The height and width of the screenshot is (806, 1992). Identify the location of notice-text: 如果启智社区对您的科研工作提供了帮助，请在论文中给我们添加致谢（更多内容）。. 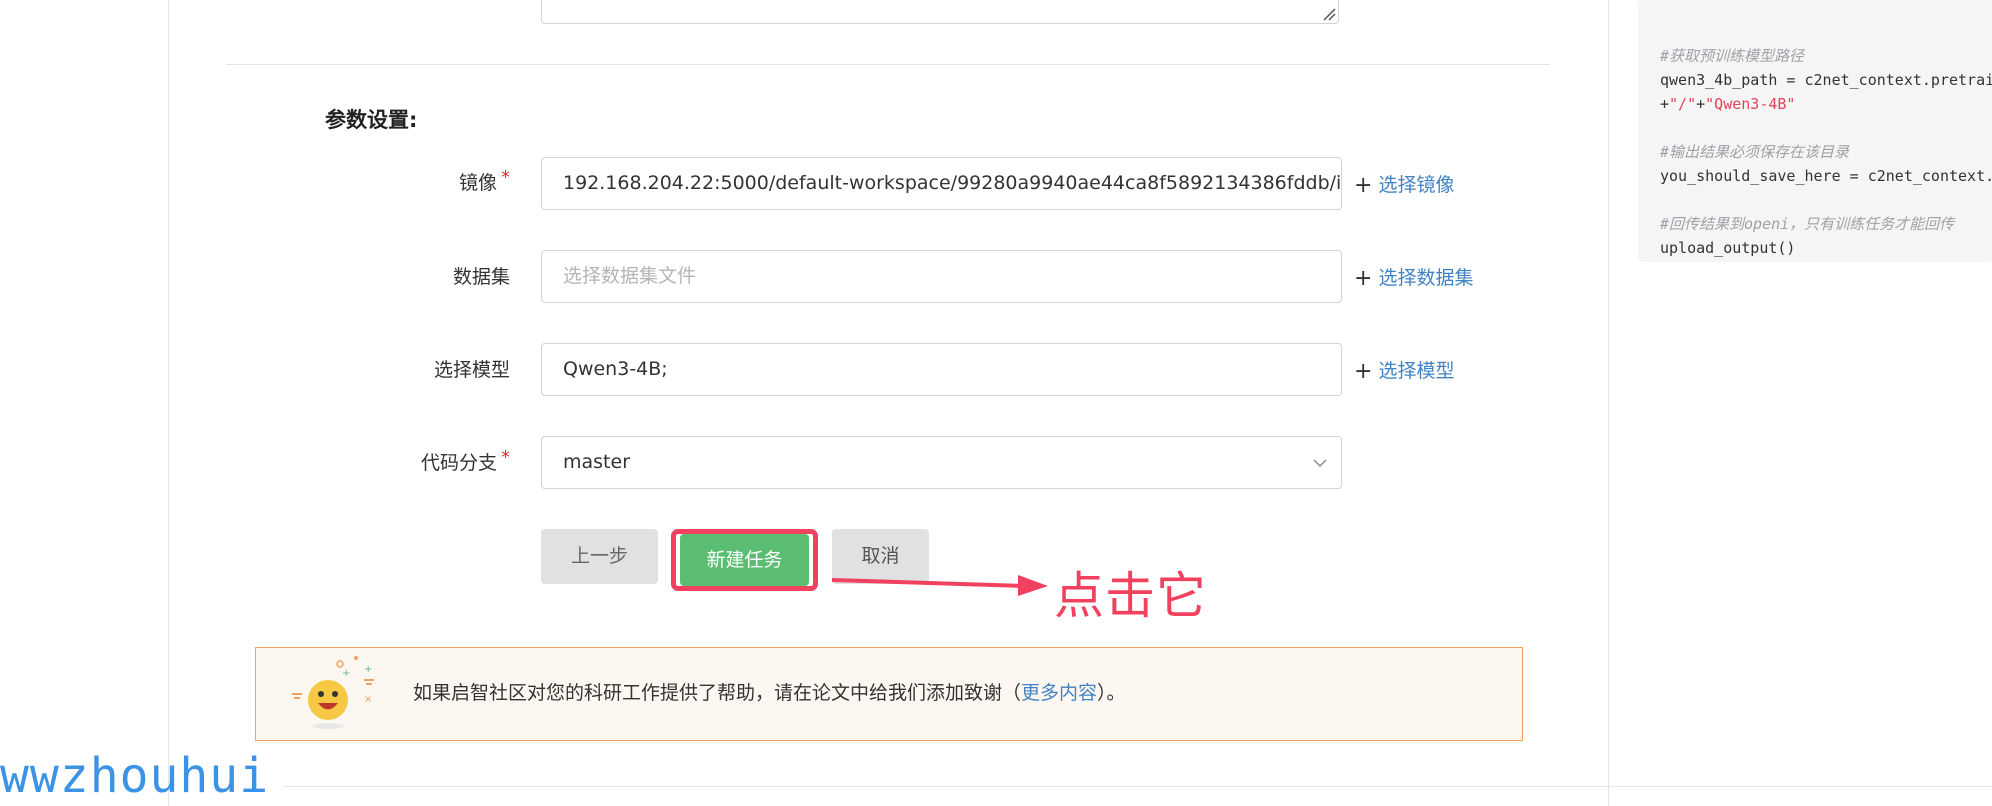
(769, 691).